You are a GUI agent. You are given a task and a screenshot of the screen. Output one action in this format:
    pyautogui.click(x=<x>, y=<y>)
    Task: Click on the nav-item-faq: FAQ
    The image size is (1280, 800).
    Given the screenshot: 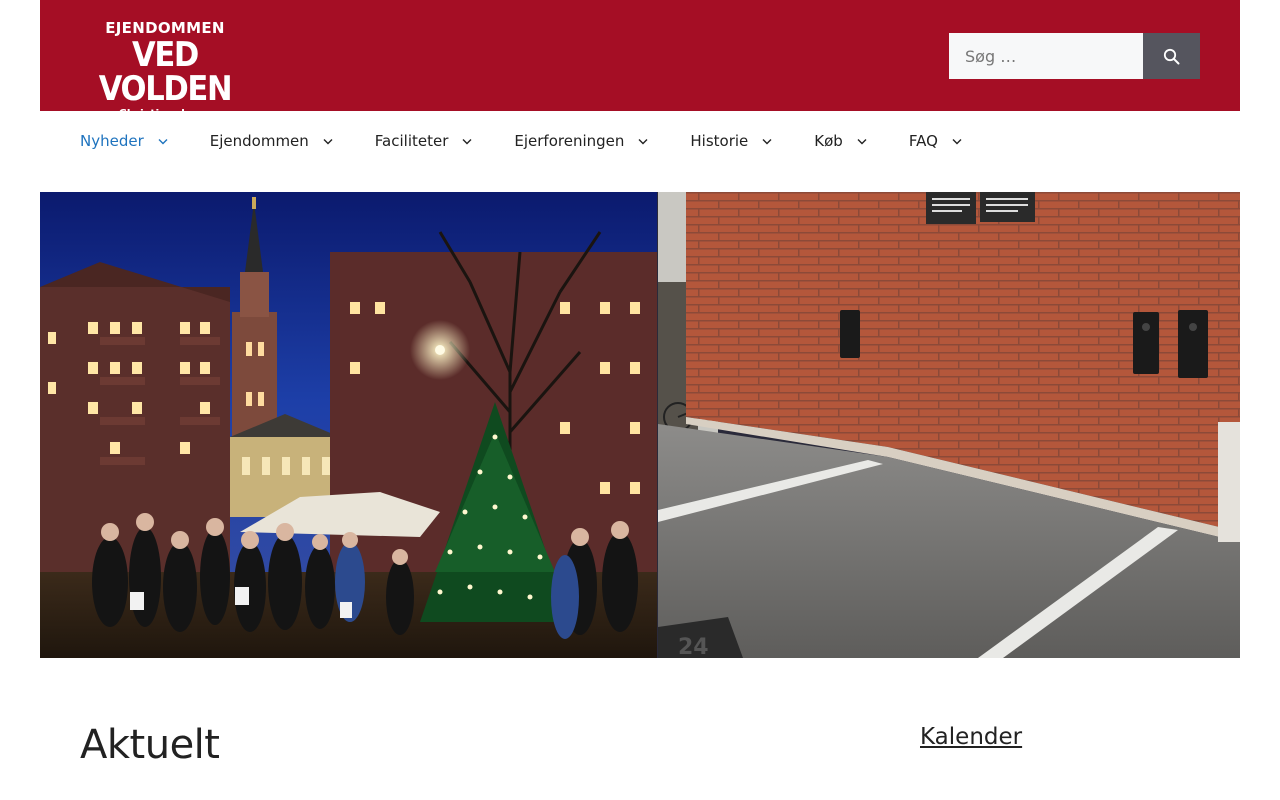 What is the action you would take?
    pyautogui.click(x=935, y=141)
    